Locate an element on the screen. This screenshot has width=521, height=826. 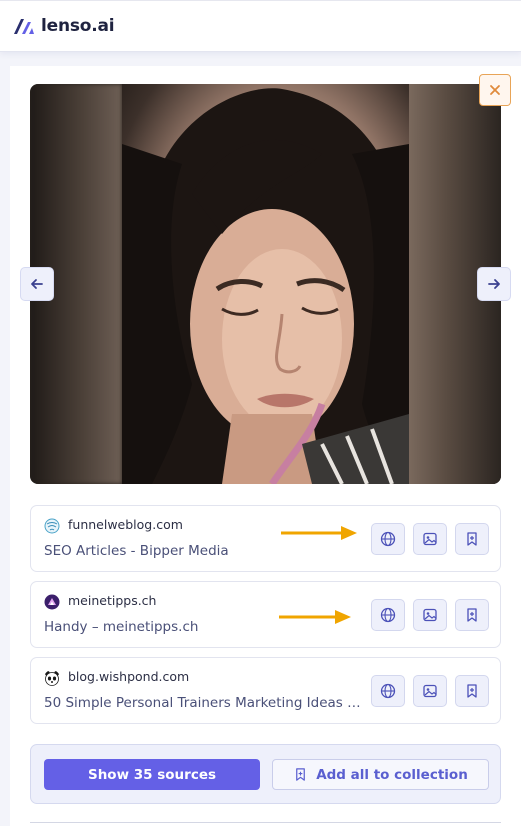
top-bar: lenso.ai is located at coordinates (260, 26).